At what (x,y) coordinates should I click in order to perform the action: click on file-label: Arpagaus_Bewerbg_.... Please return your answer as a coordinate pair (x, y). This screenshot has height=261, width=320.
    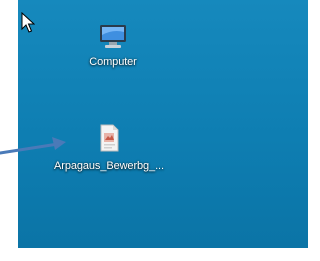
    Looking at the image, I should click on (109, 166).